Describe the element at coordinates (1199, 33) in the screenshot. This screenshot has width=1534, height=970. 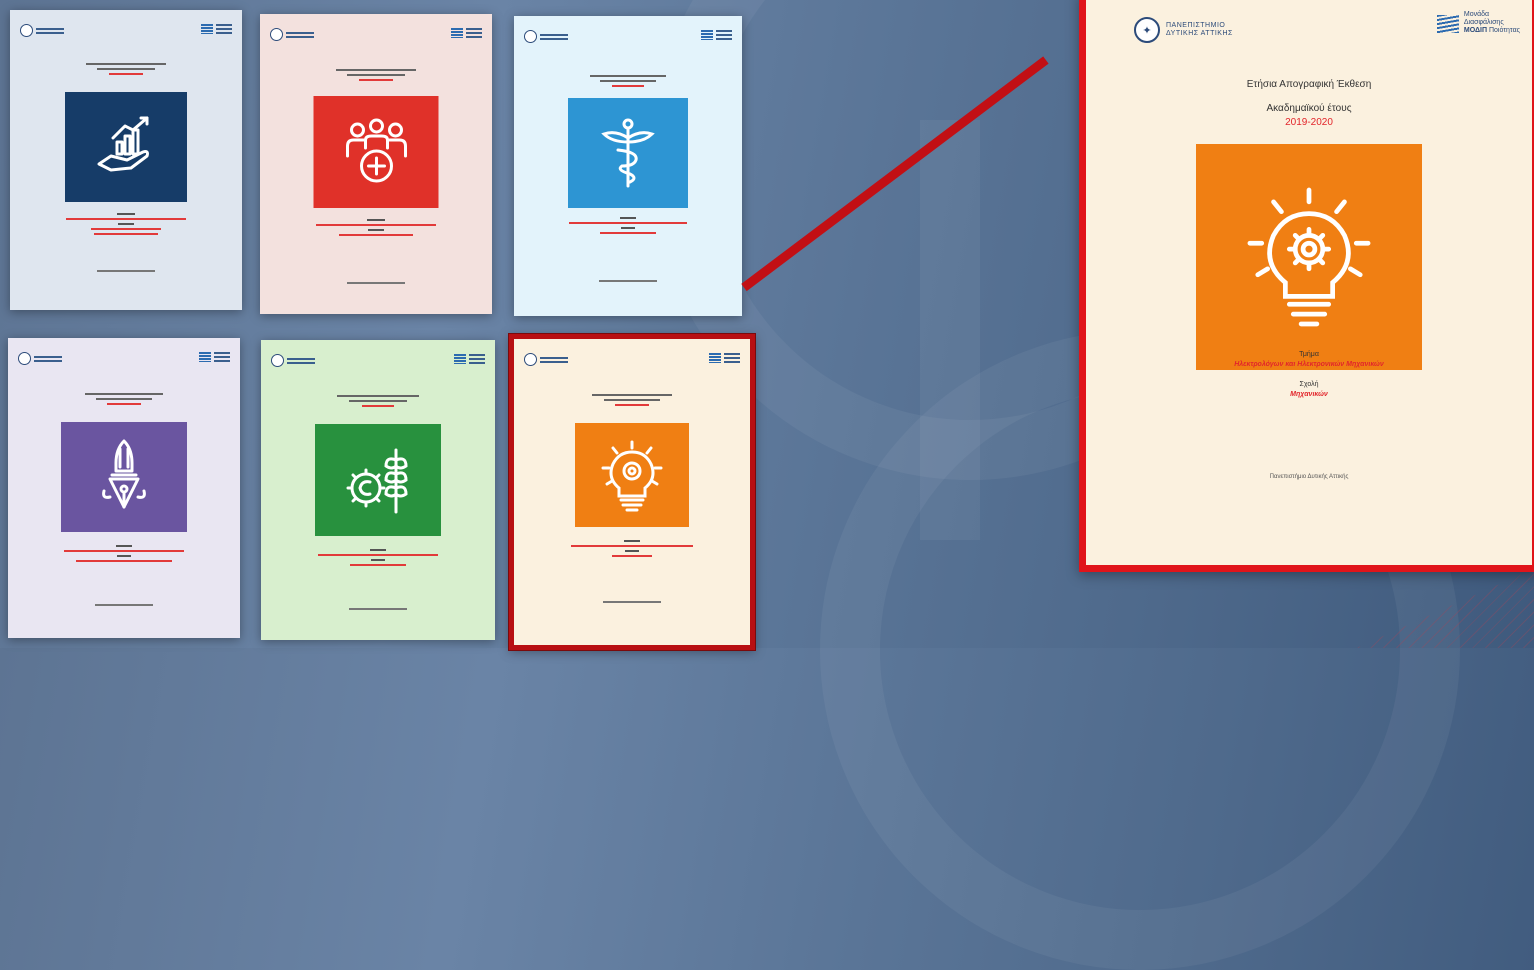
I see `university-name-line2: ΔΥΤΙΚΗΣ ΑΤΤΙΚΗΣ` at that location.